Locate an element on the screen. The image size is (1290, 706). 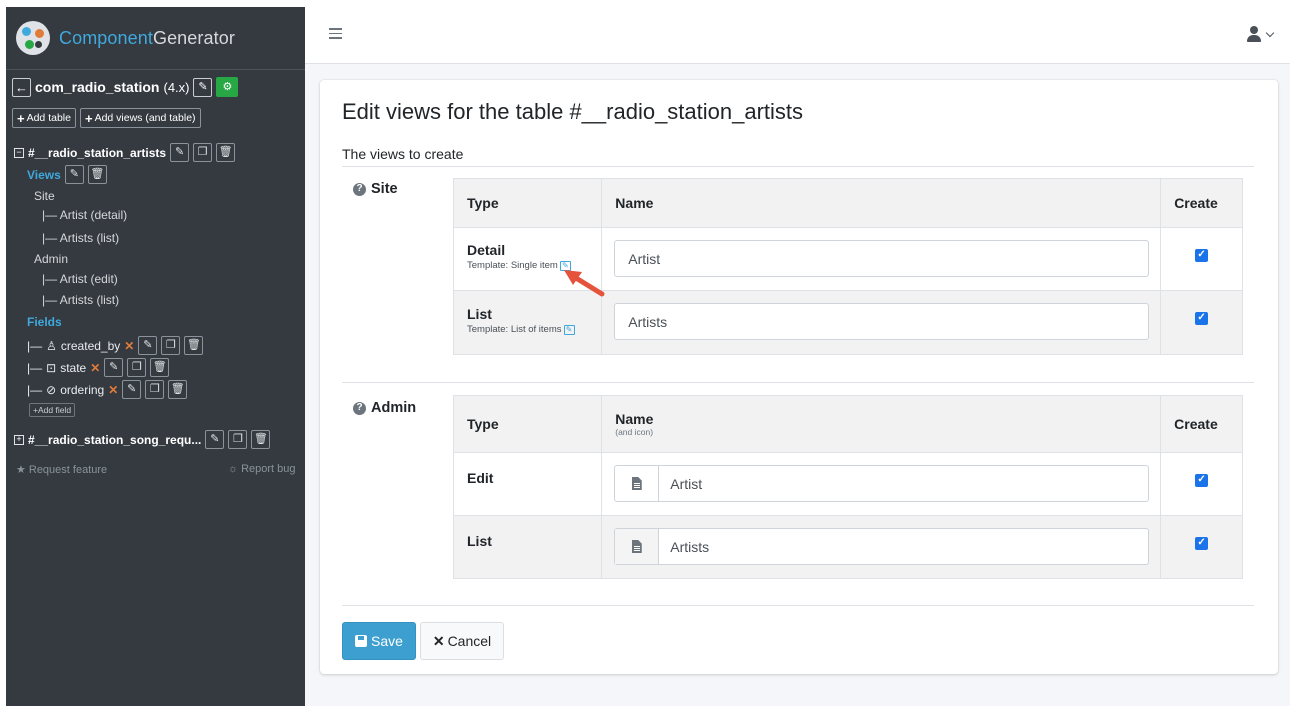
field-name: ordering is located at coordinates (82, 390).